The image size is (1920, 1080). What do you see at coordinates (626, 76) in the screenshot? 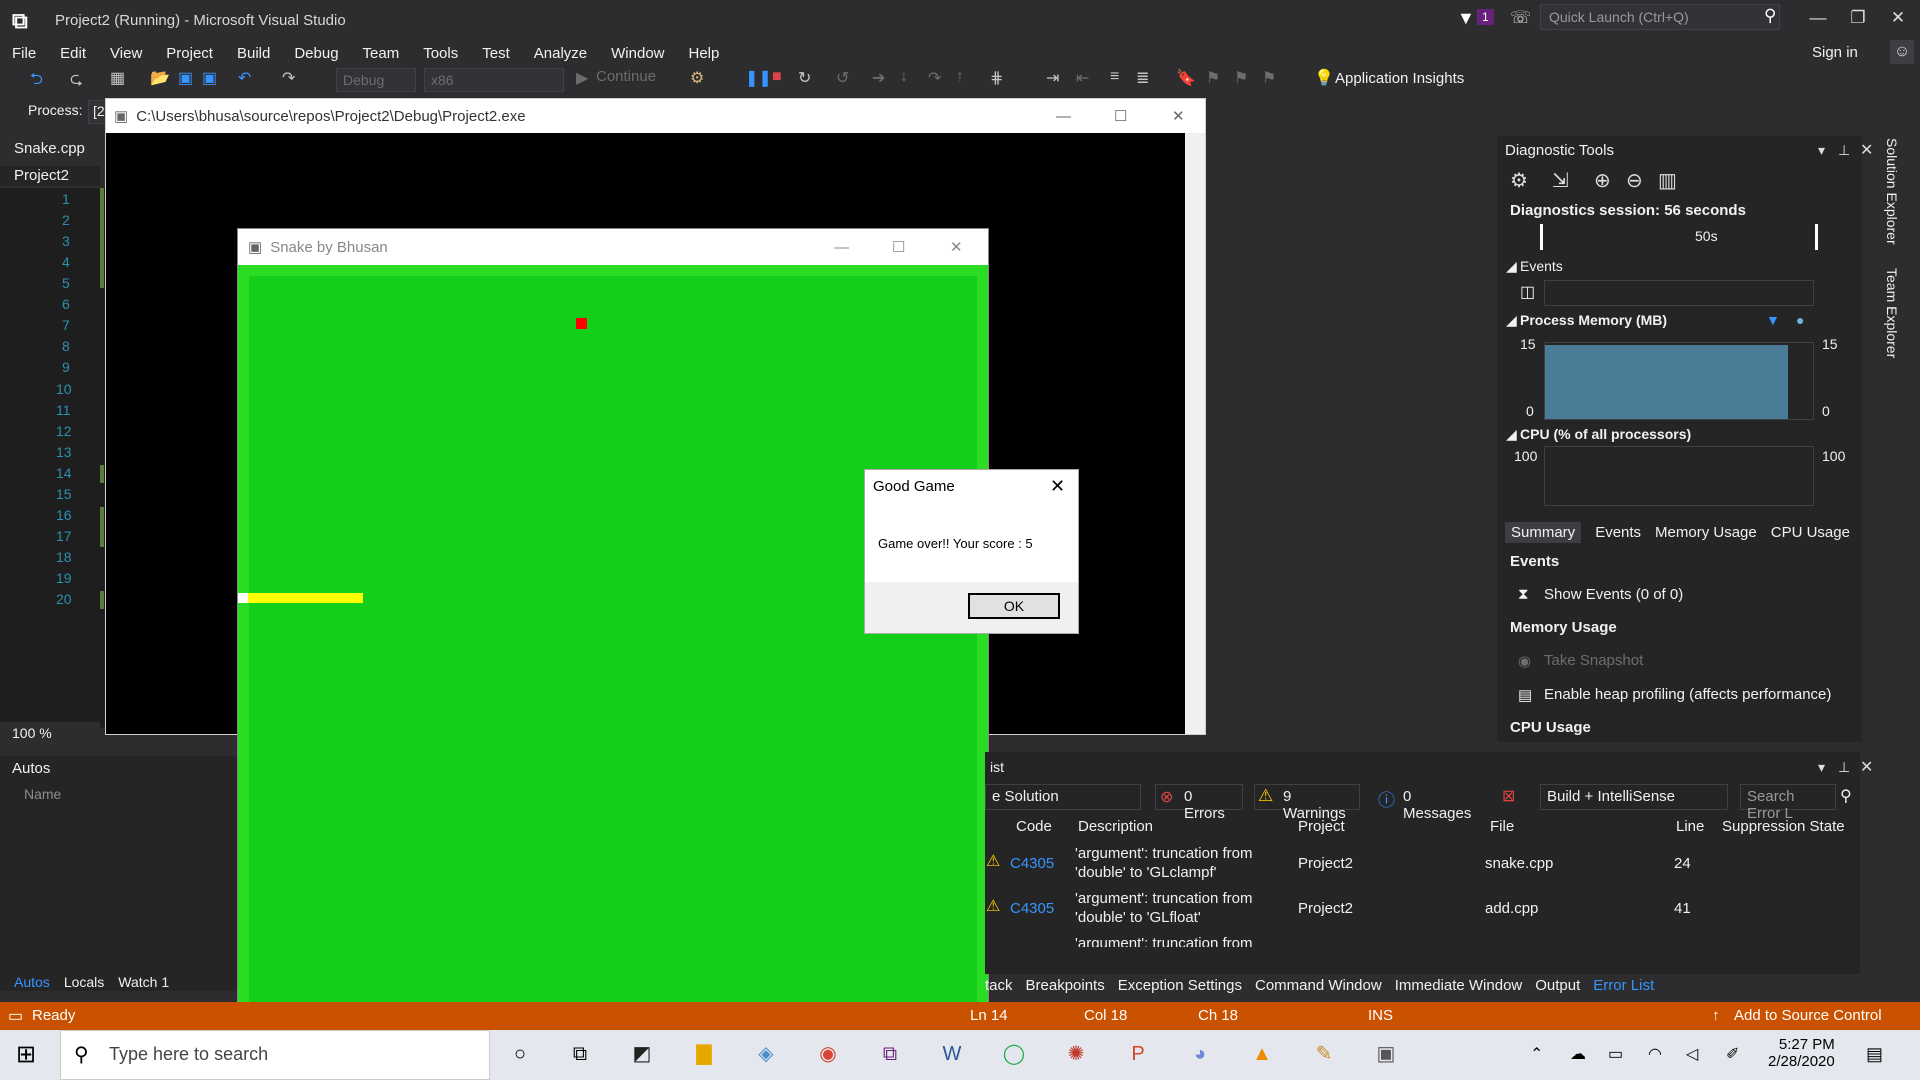
I see `continue-button: Continue` at bounding box center [626, 76].